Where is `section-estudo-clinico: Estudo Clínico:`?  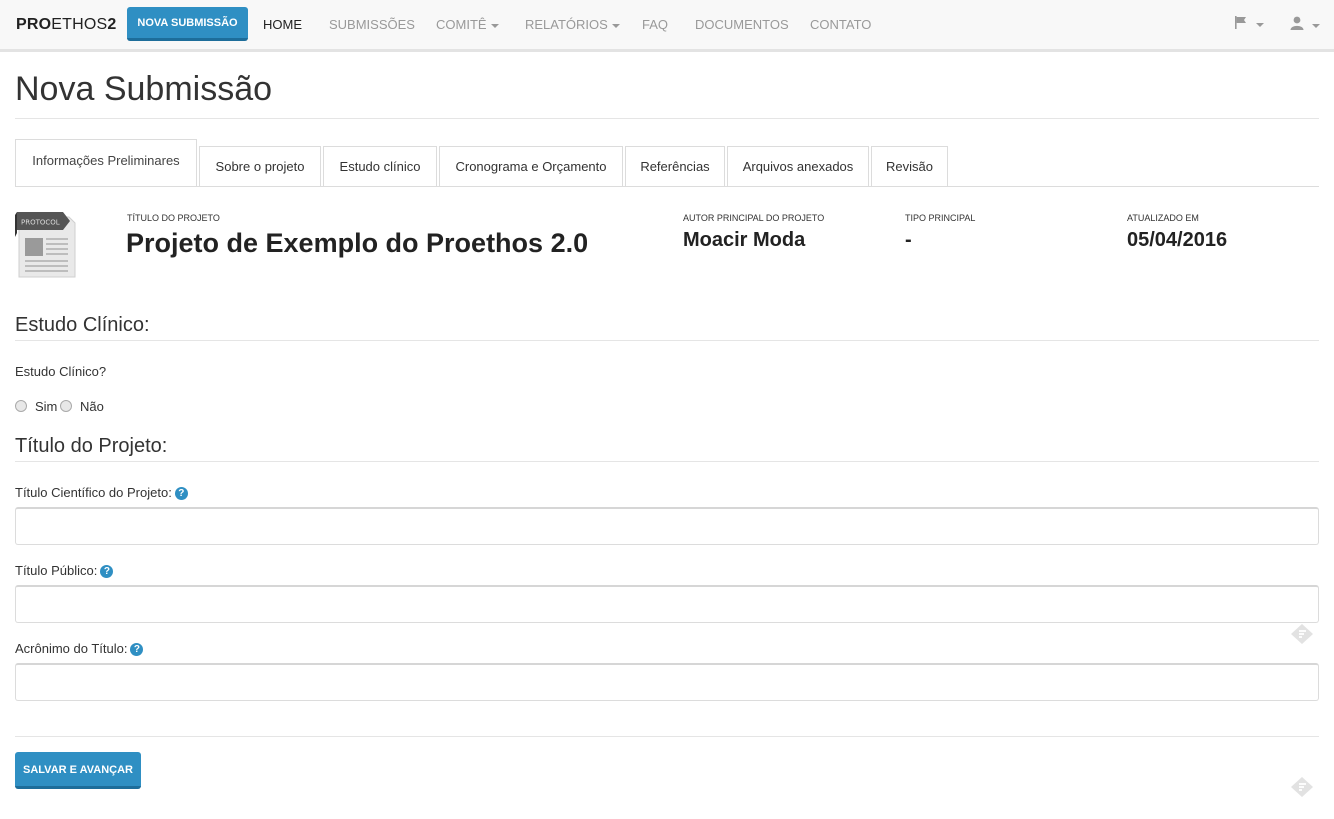
section-estudo-clinico: Estudo Clínico: is located at coordinates (82, 325).